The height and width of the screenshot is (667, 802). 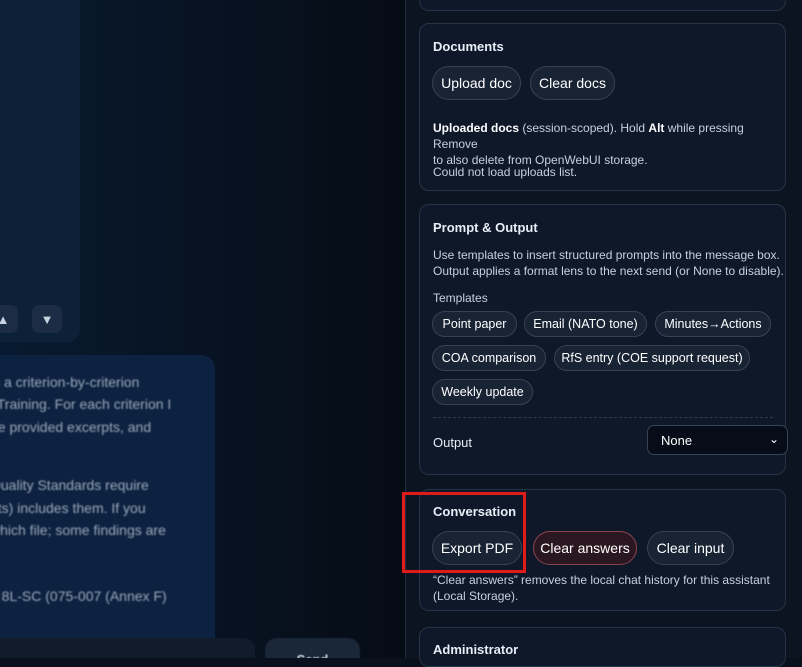 I want to click on chat-text-line: is a criterion-by-criterion, so click(x=70, y=382).